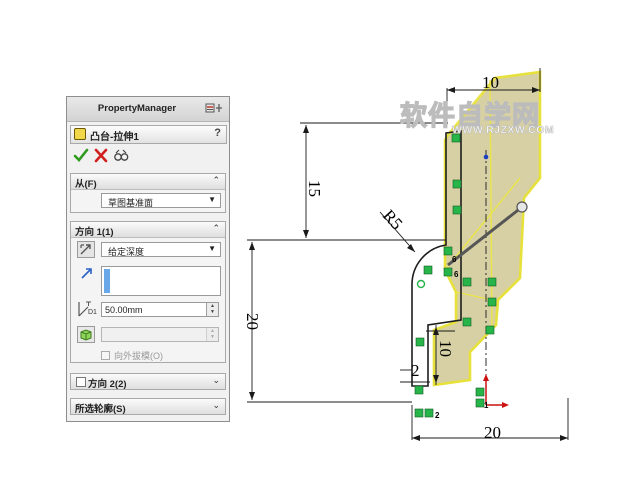 The image size is (638, 500). Describe the element at coordinates (160, 309) in the screenshot. I see `depth-input: 50.00mm ▲ ▼` at that location.